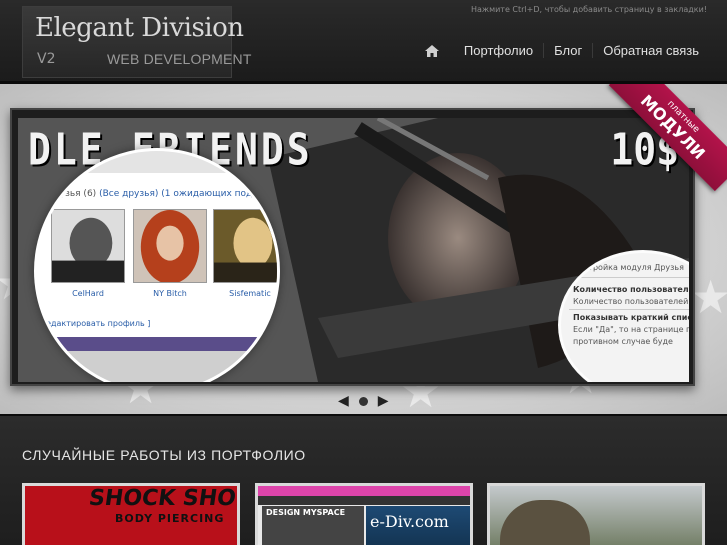  What do you see at coordinates (631, 289) in the screenshot?
I see `settings-item: Количество пользовател` at bounding box center [631, 289].